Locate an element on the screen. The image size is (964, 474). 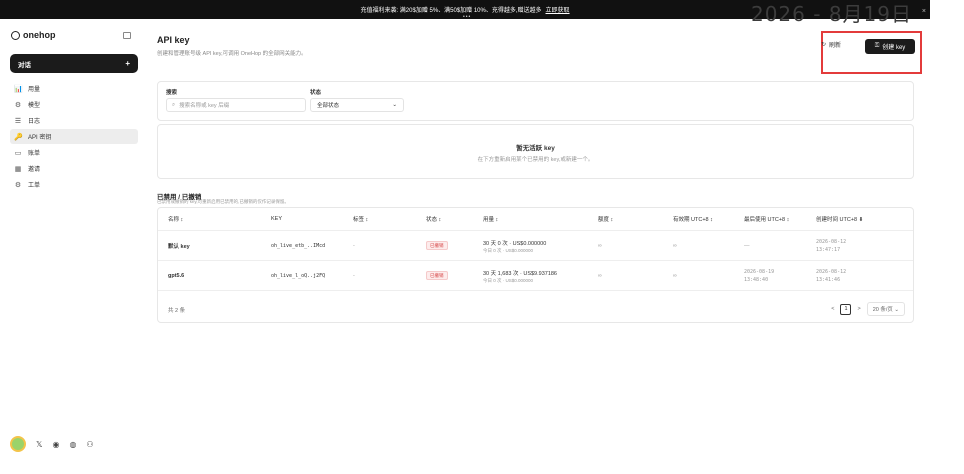
banner-link: 立即获取 is located at coordinates (558, 9).